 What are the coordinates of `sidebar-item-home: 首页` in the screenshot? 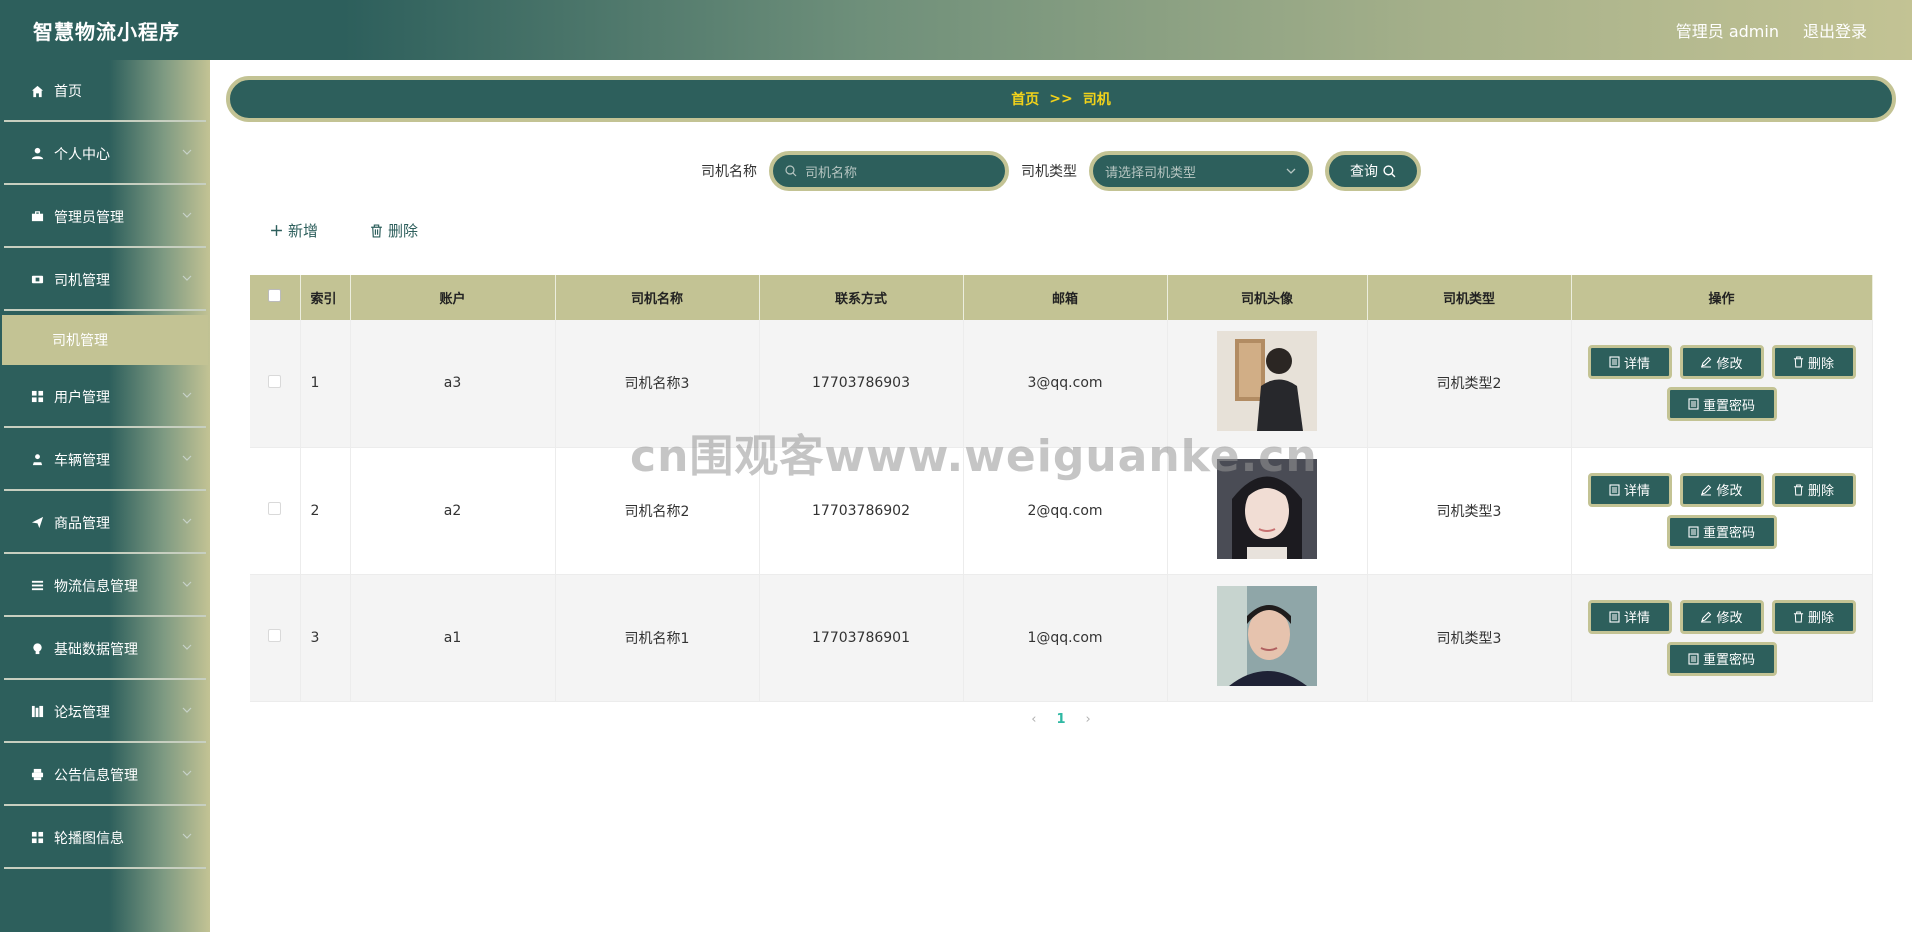 It's located at (105, 91).